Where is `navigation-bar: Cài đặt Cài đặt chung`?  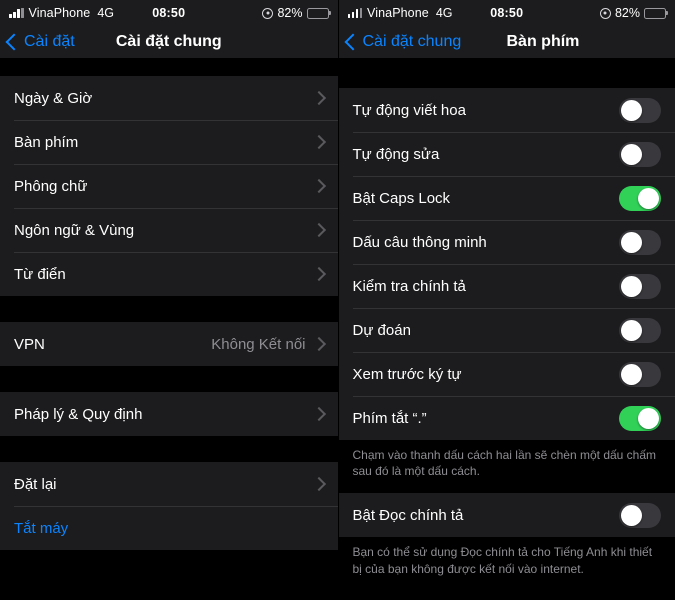 navigation-bar: Cài đặt Cài đặt chung is located at coordinates (169, 42).